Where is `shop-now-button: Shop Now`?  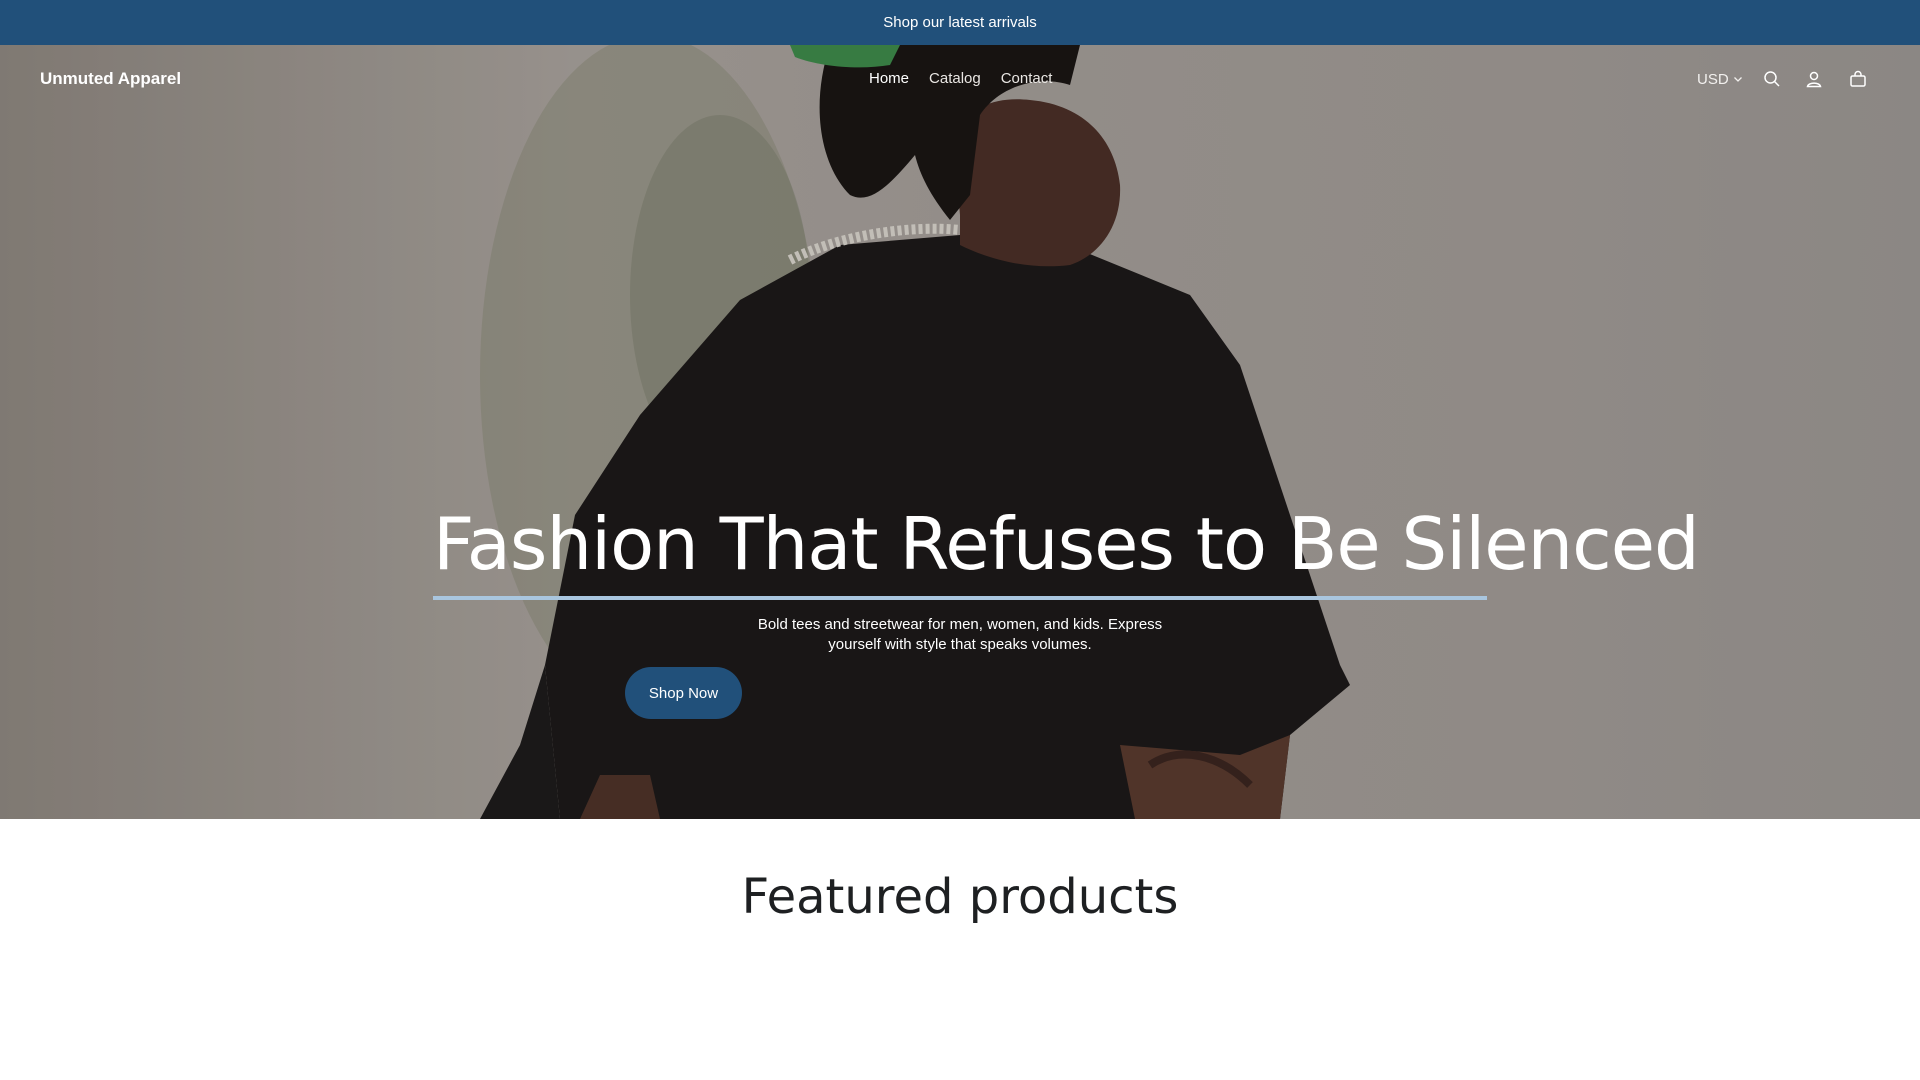 shop-now-button: Shop Now is located at coordinates (683, 693).